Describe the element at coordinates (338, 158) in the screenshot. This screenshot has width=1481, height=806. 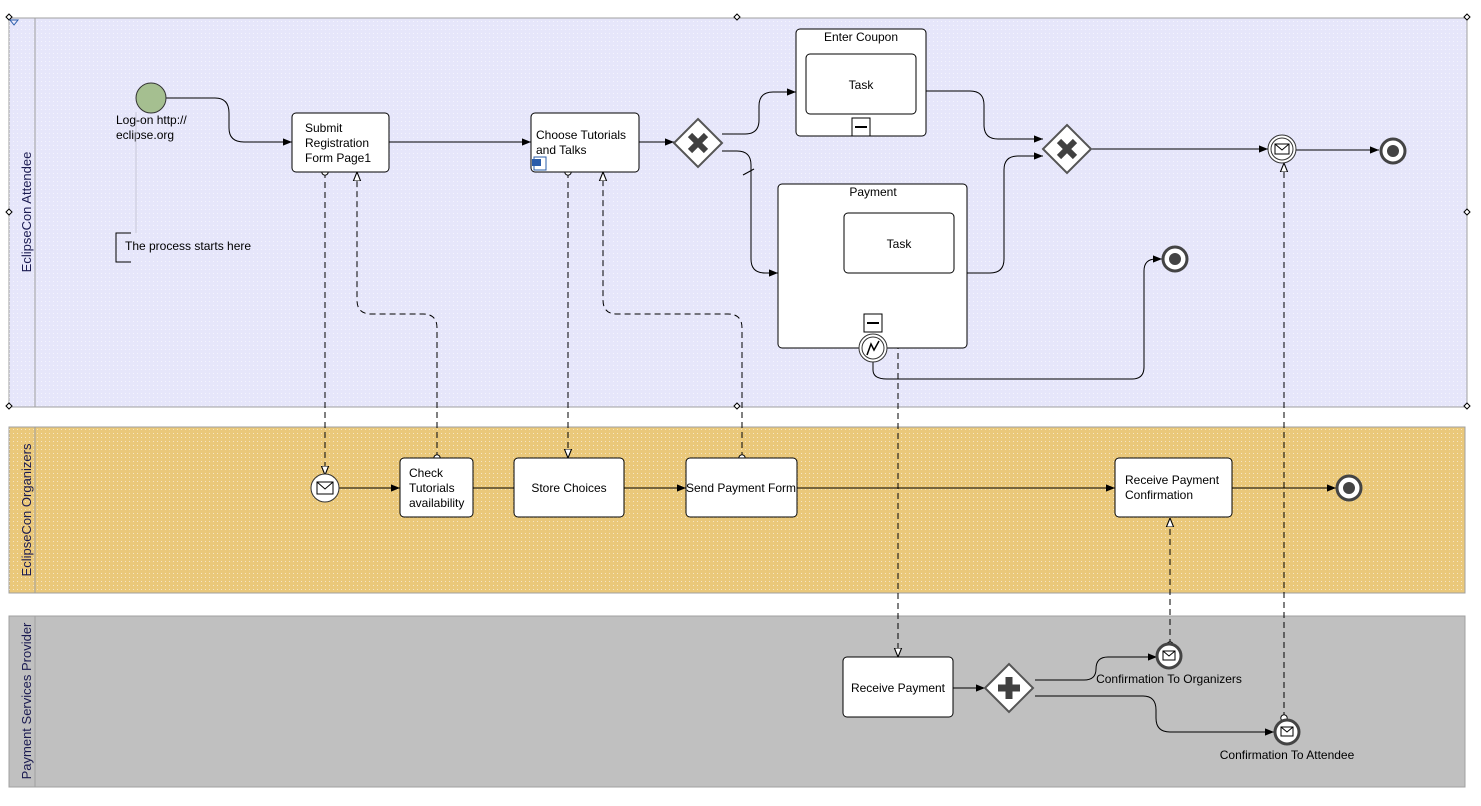
I see `task-label: Form Page1` at that location.